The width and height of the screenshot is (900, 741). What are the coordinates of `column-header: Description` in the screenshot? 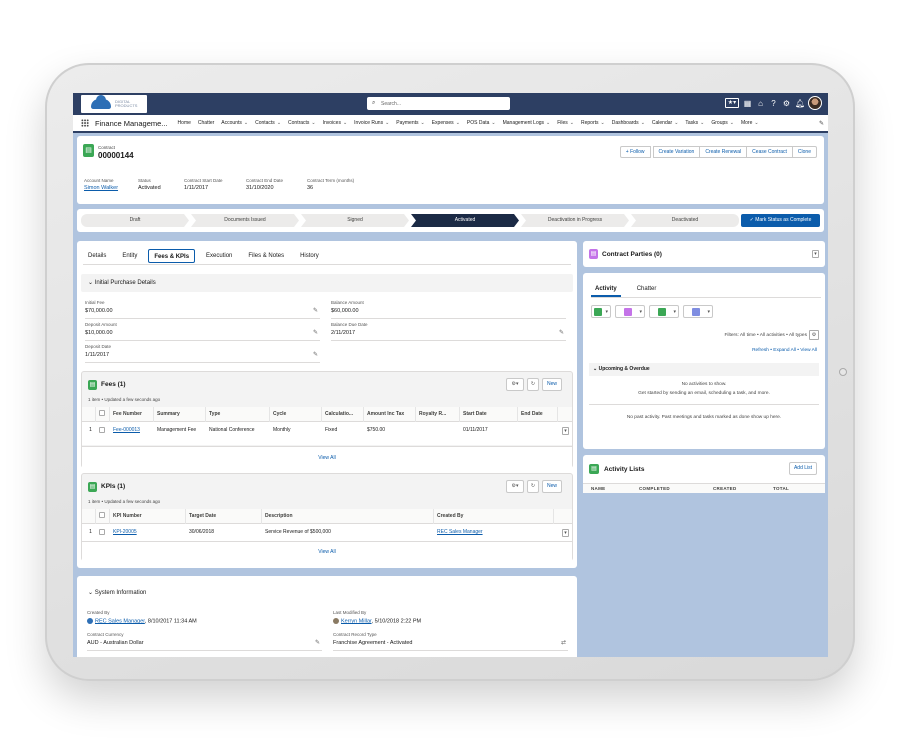 It's located at (348, 516).